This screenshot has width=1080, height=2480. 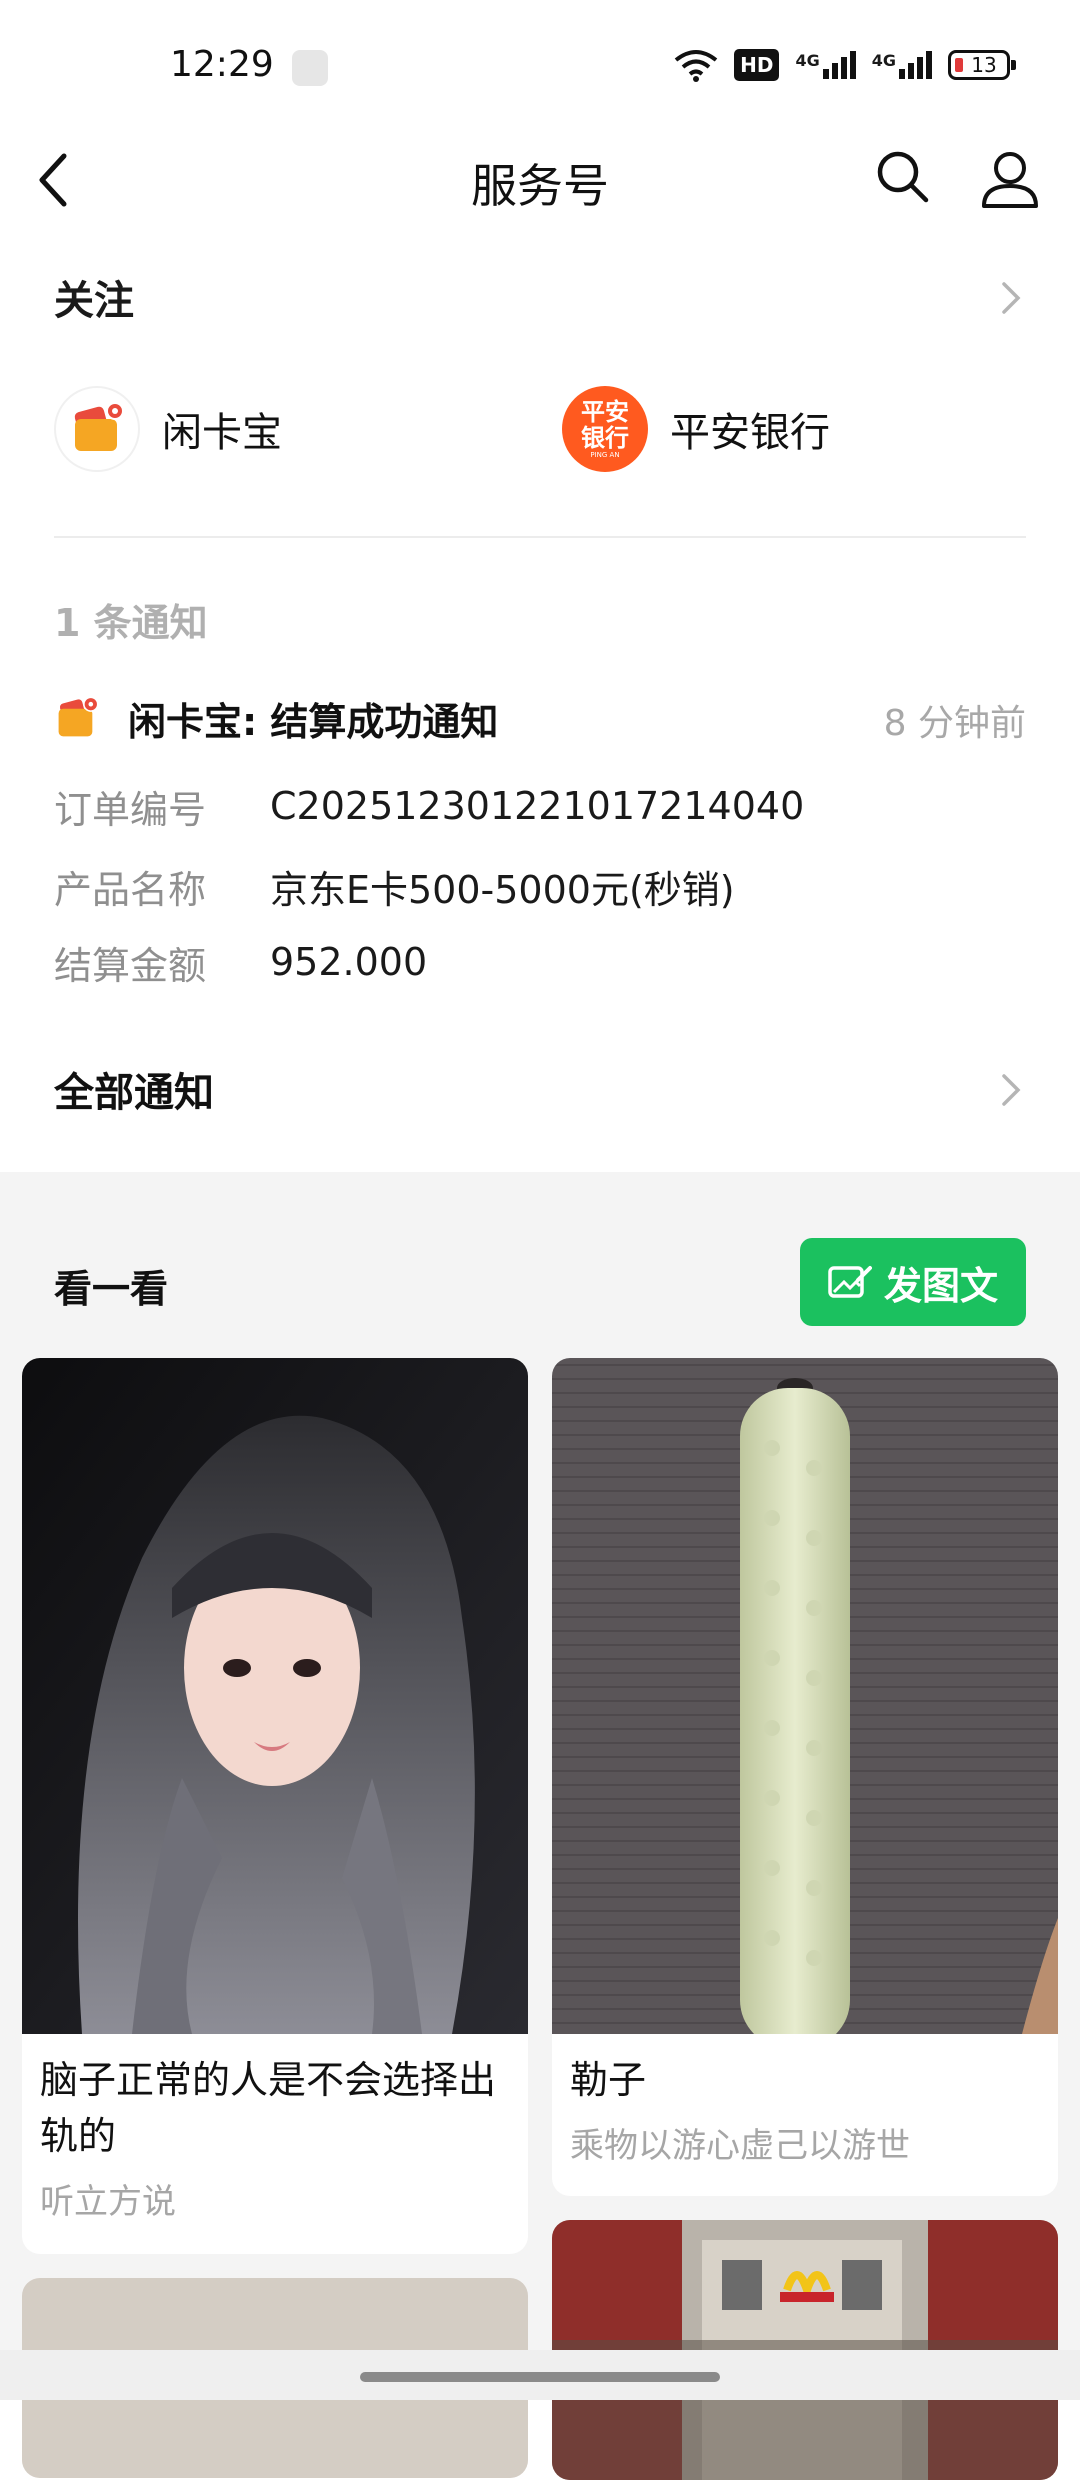 I want to click on detail-row-product: 产品名称 京东E卡500-5000元(秒销), so click(x=540, y=886).